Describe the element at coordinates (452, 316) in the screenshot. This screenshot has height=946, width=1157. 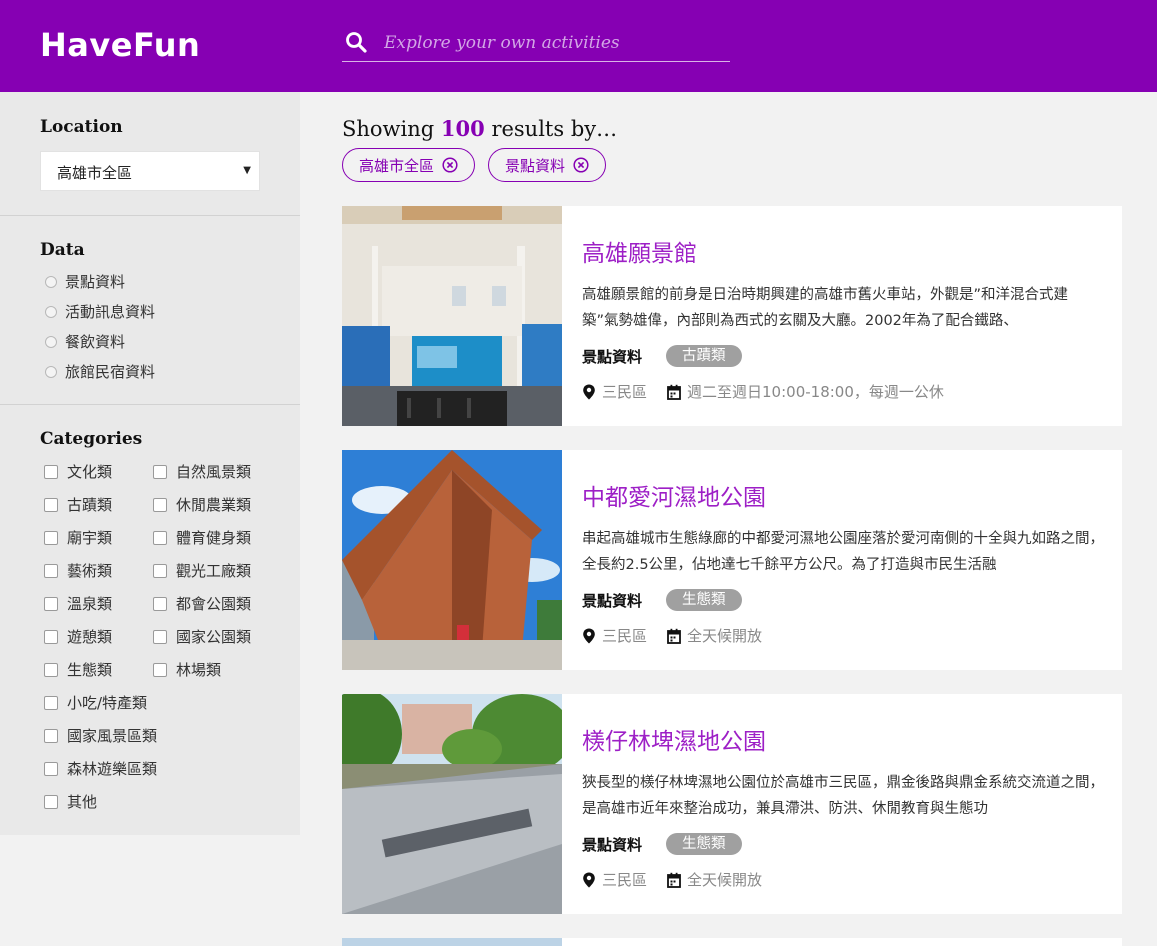
I see `card-photo-hall` at that location.